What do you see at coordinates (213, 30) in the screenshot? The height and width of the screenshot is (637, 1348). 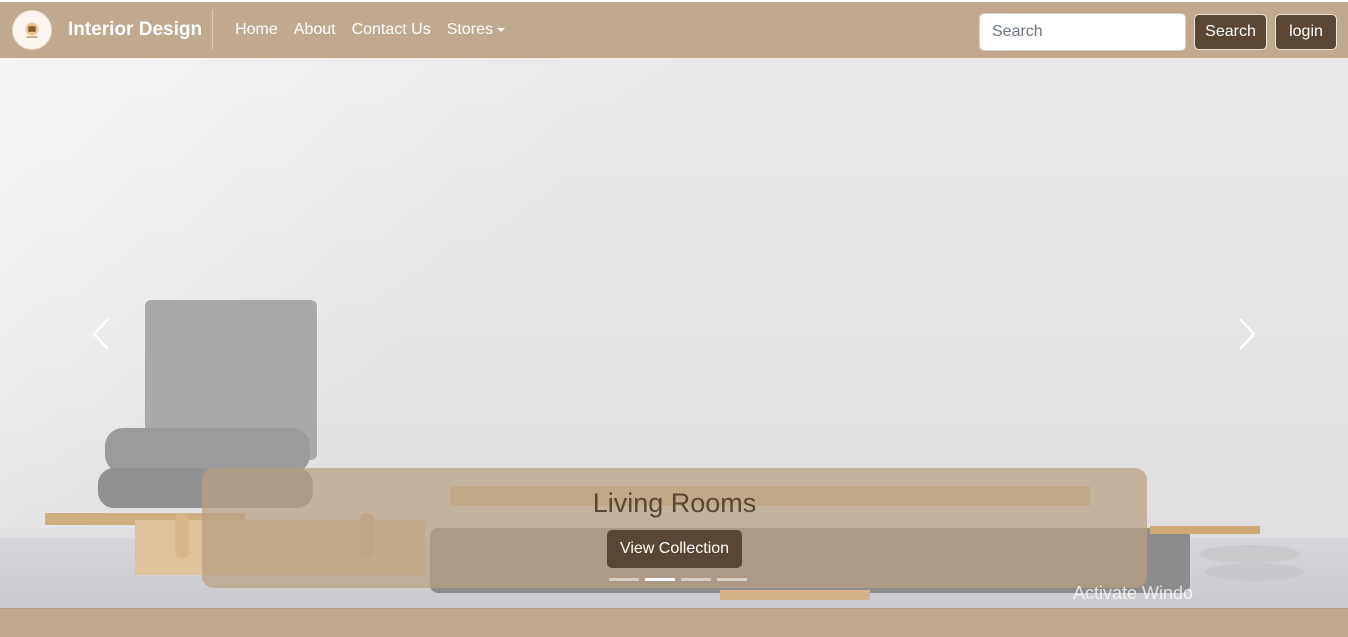 I see `navbar-divider` at bounding box center [213, 30].